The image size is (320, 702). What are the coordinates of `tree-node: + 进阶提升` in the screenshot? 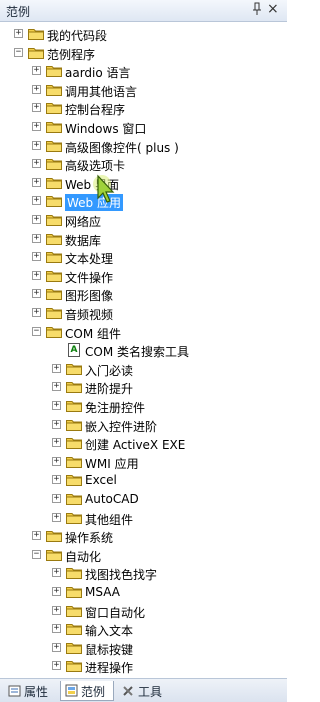 It's located at (143, 388).